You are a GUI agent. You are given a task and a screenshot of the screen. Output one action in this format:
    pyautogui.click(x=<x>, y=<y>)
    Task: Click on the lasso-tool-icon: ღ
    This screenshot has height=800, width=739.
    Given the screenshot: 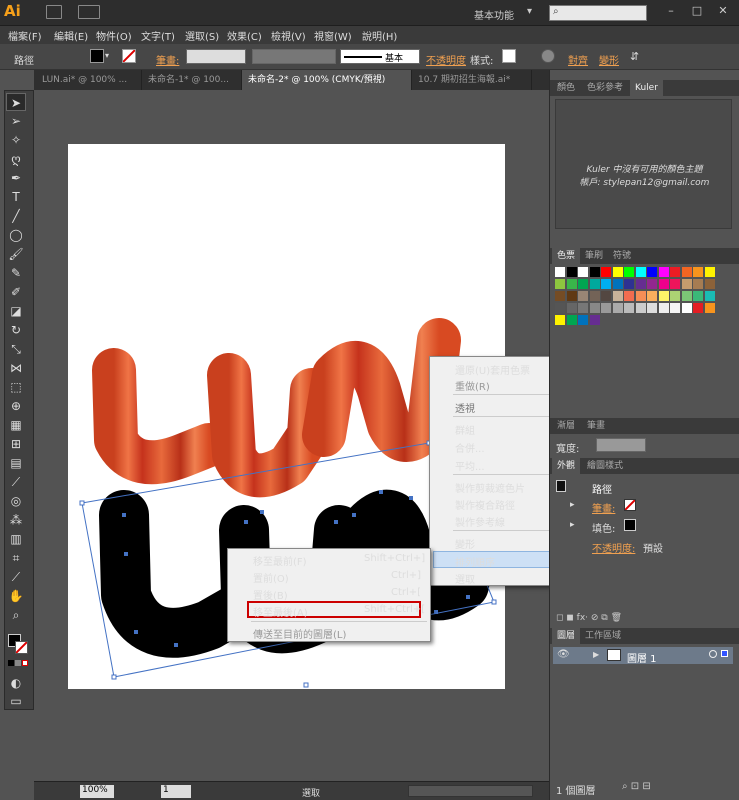 What is the action you would take?
    pyautogui.click(x=16, y=159)
    